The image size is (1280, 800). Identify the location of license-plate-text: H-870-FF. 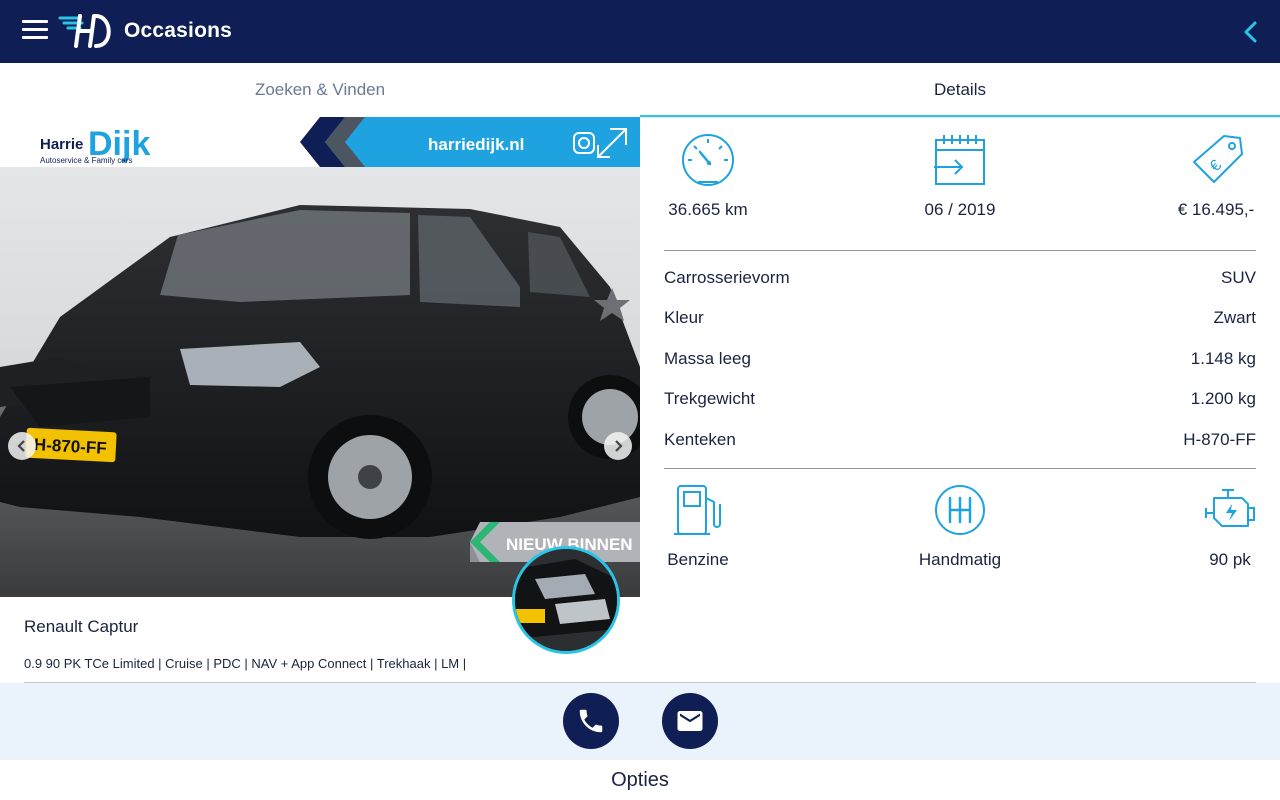
(70, 446).